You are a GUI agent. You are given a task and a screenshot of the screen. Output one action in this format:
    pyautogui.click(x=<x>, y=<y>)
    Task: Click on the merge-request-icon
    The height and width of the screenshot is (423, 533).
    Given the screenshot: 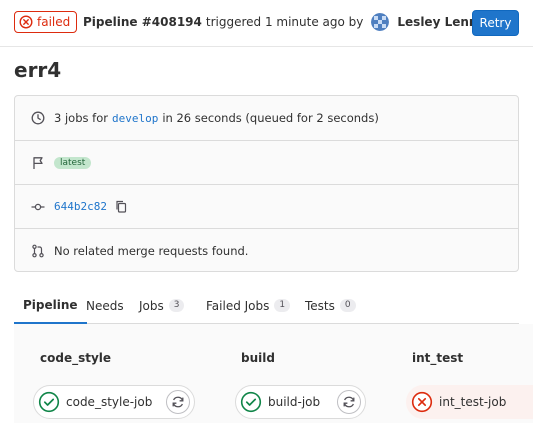 What is the action you would take?
    pyautogui.click(x=38, y=250)
    